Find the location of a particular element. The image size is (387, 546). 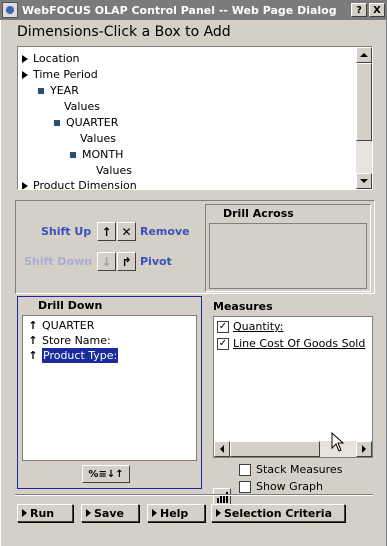

shift-up-button: ↑ is located at coordinates (106, 231).